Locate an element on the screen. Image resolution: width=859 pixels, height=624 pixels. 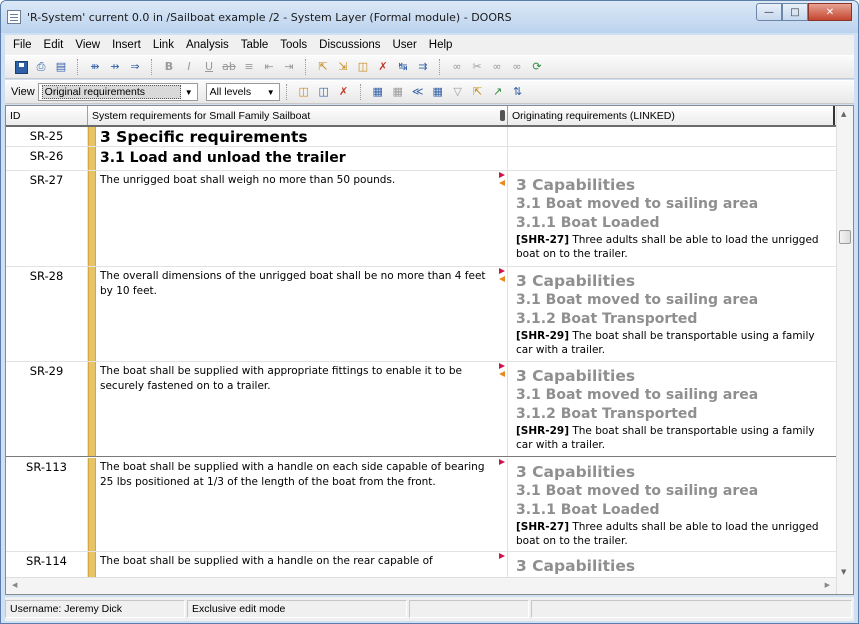
close-button: ✕ is located at coordinates (830, 12).